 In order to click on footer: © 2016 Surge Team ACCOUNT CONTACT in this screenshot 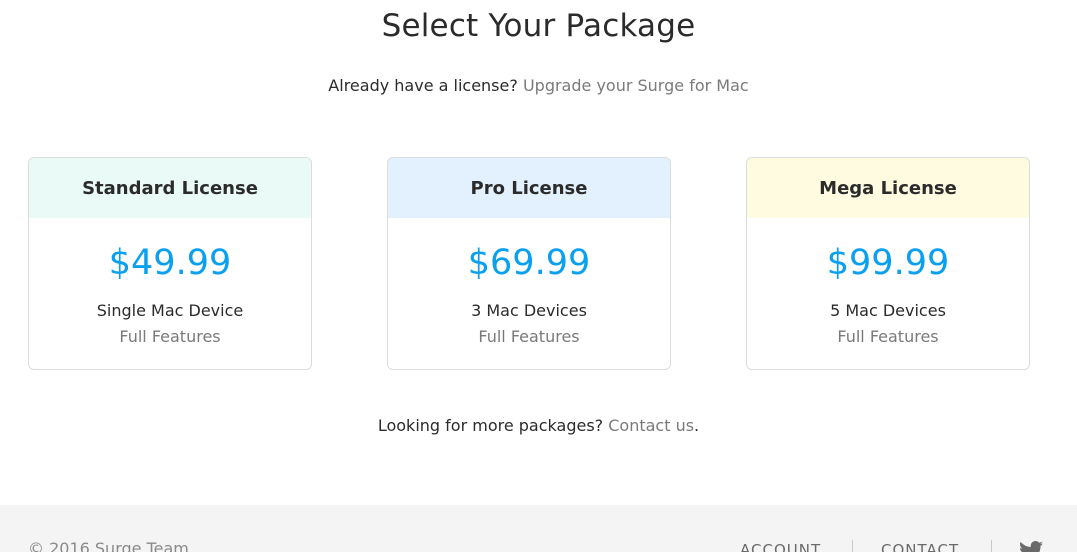, I will do `click(538, 528)`.